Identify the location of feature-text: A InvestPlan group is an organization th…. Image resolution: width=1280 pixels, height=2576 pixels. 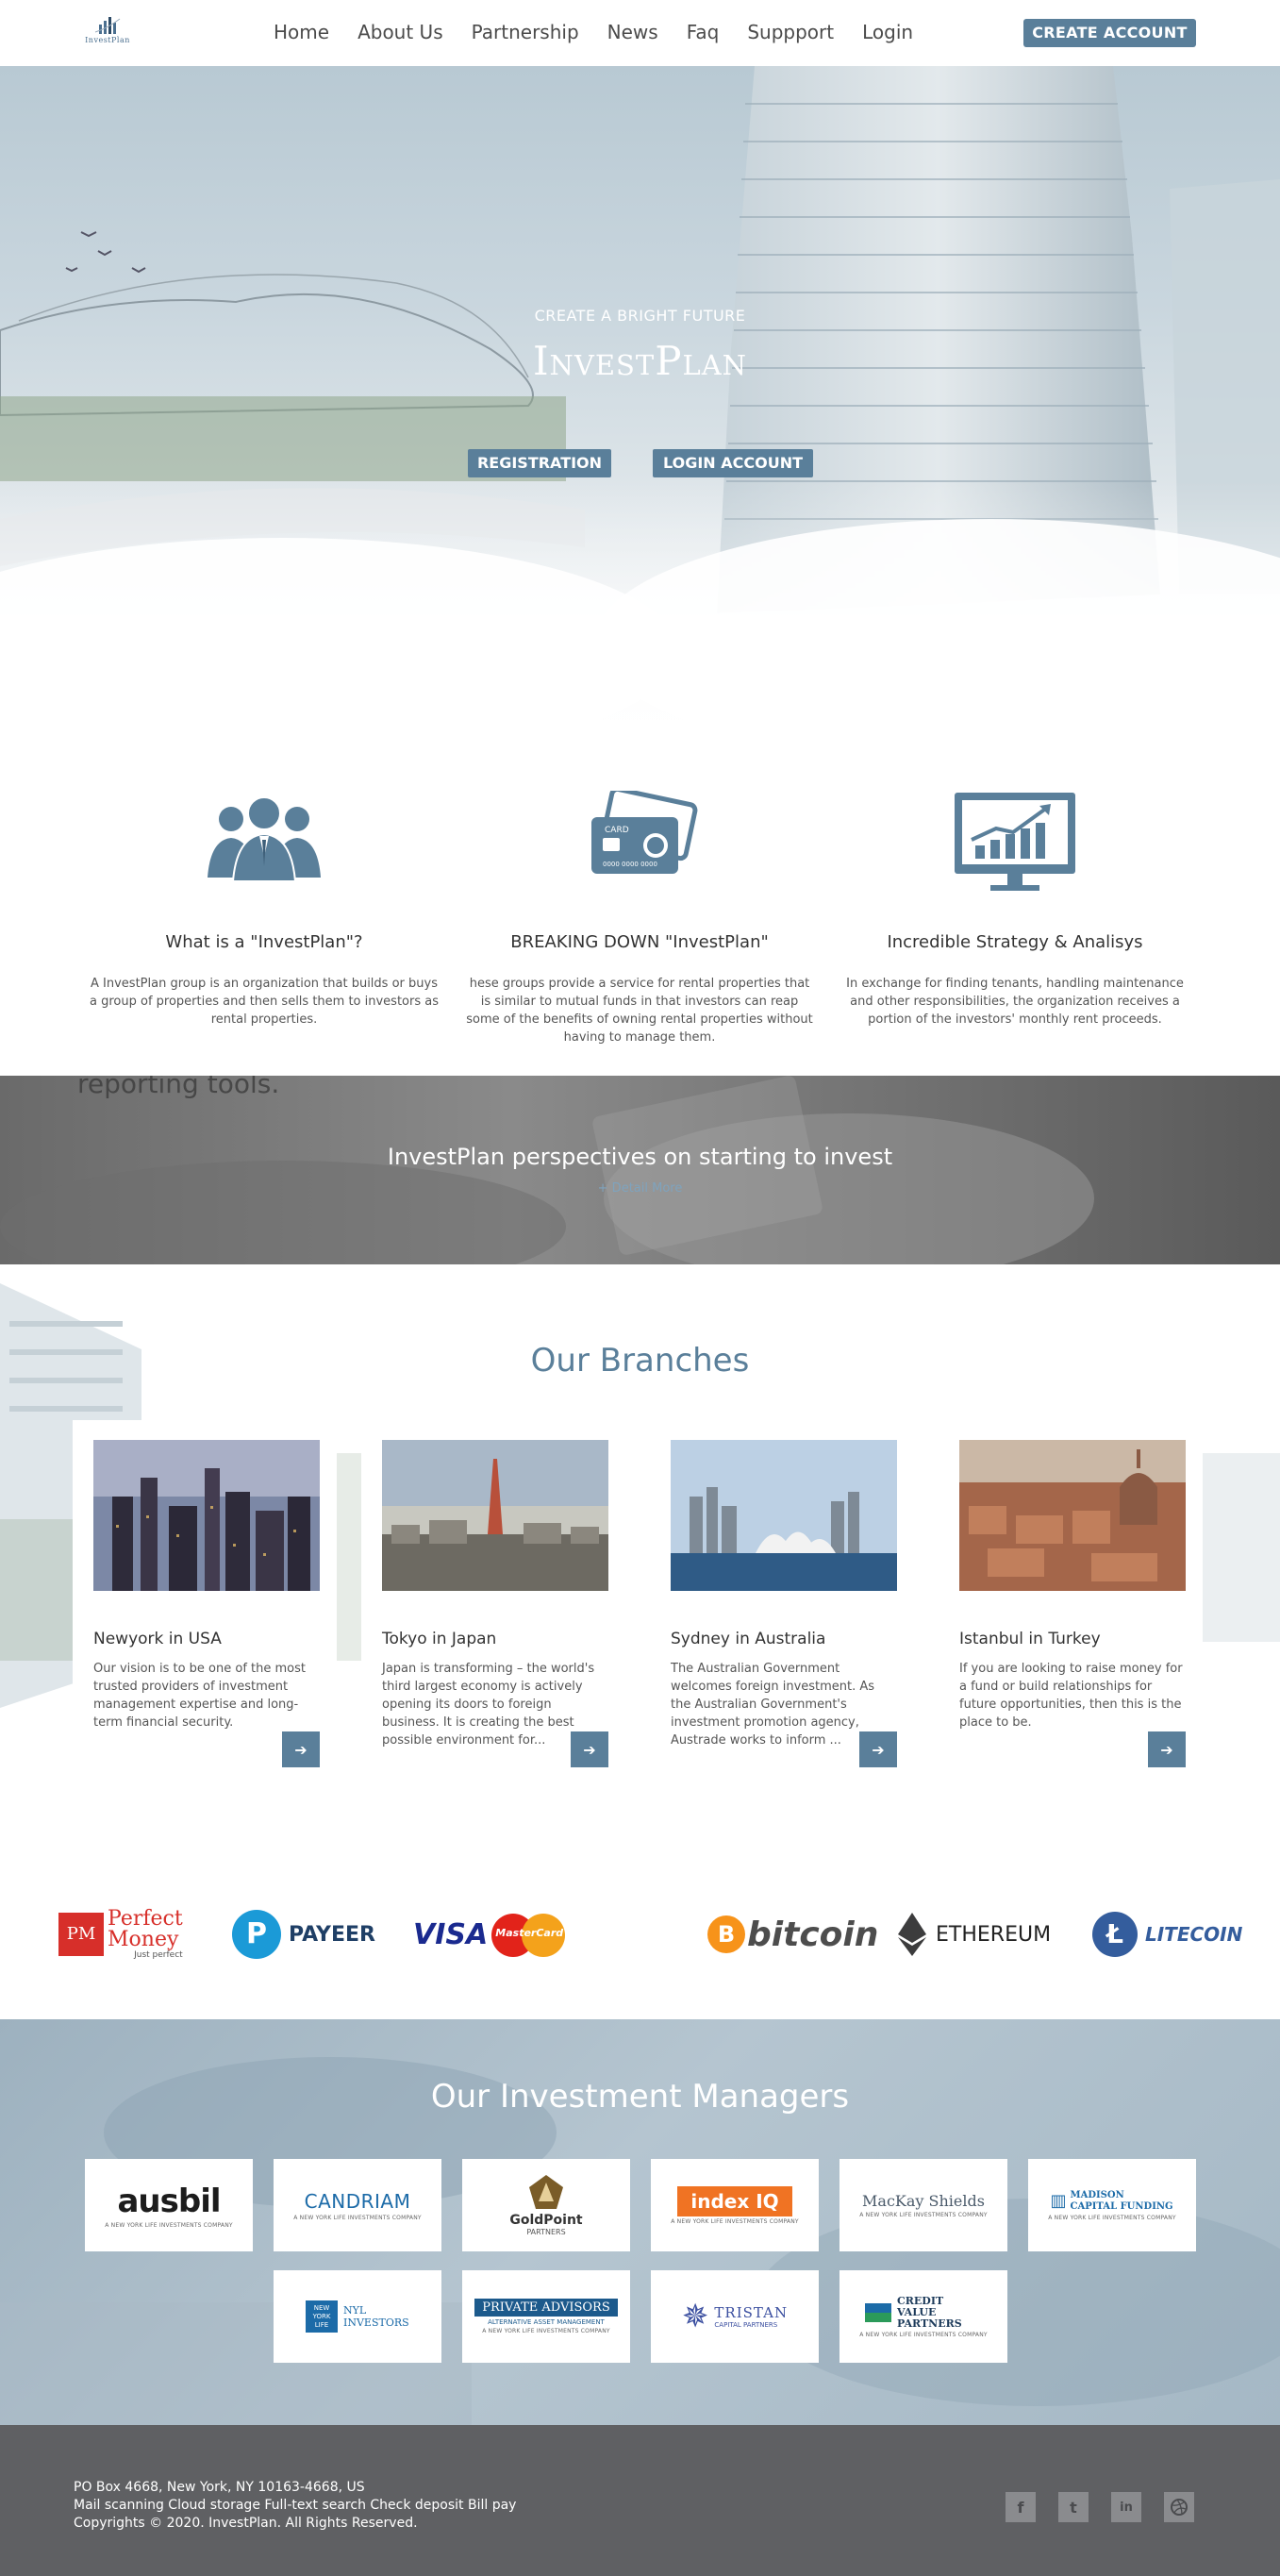
(264, 1002).